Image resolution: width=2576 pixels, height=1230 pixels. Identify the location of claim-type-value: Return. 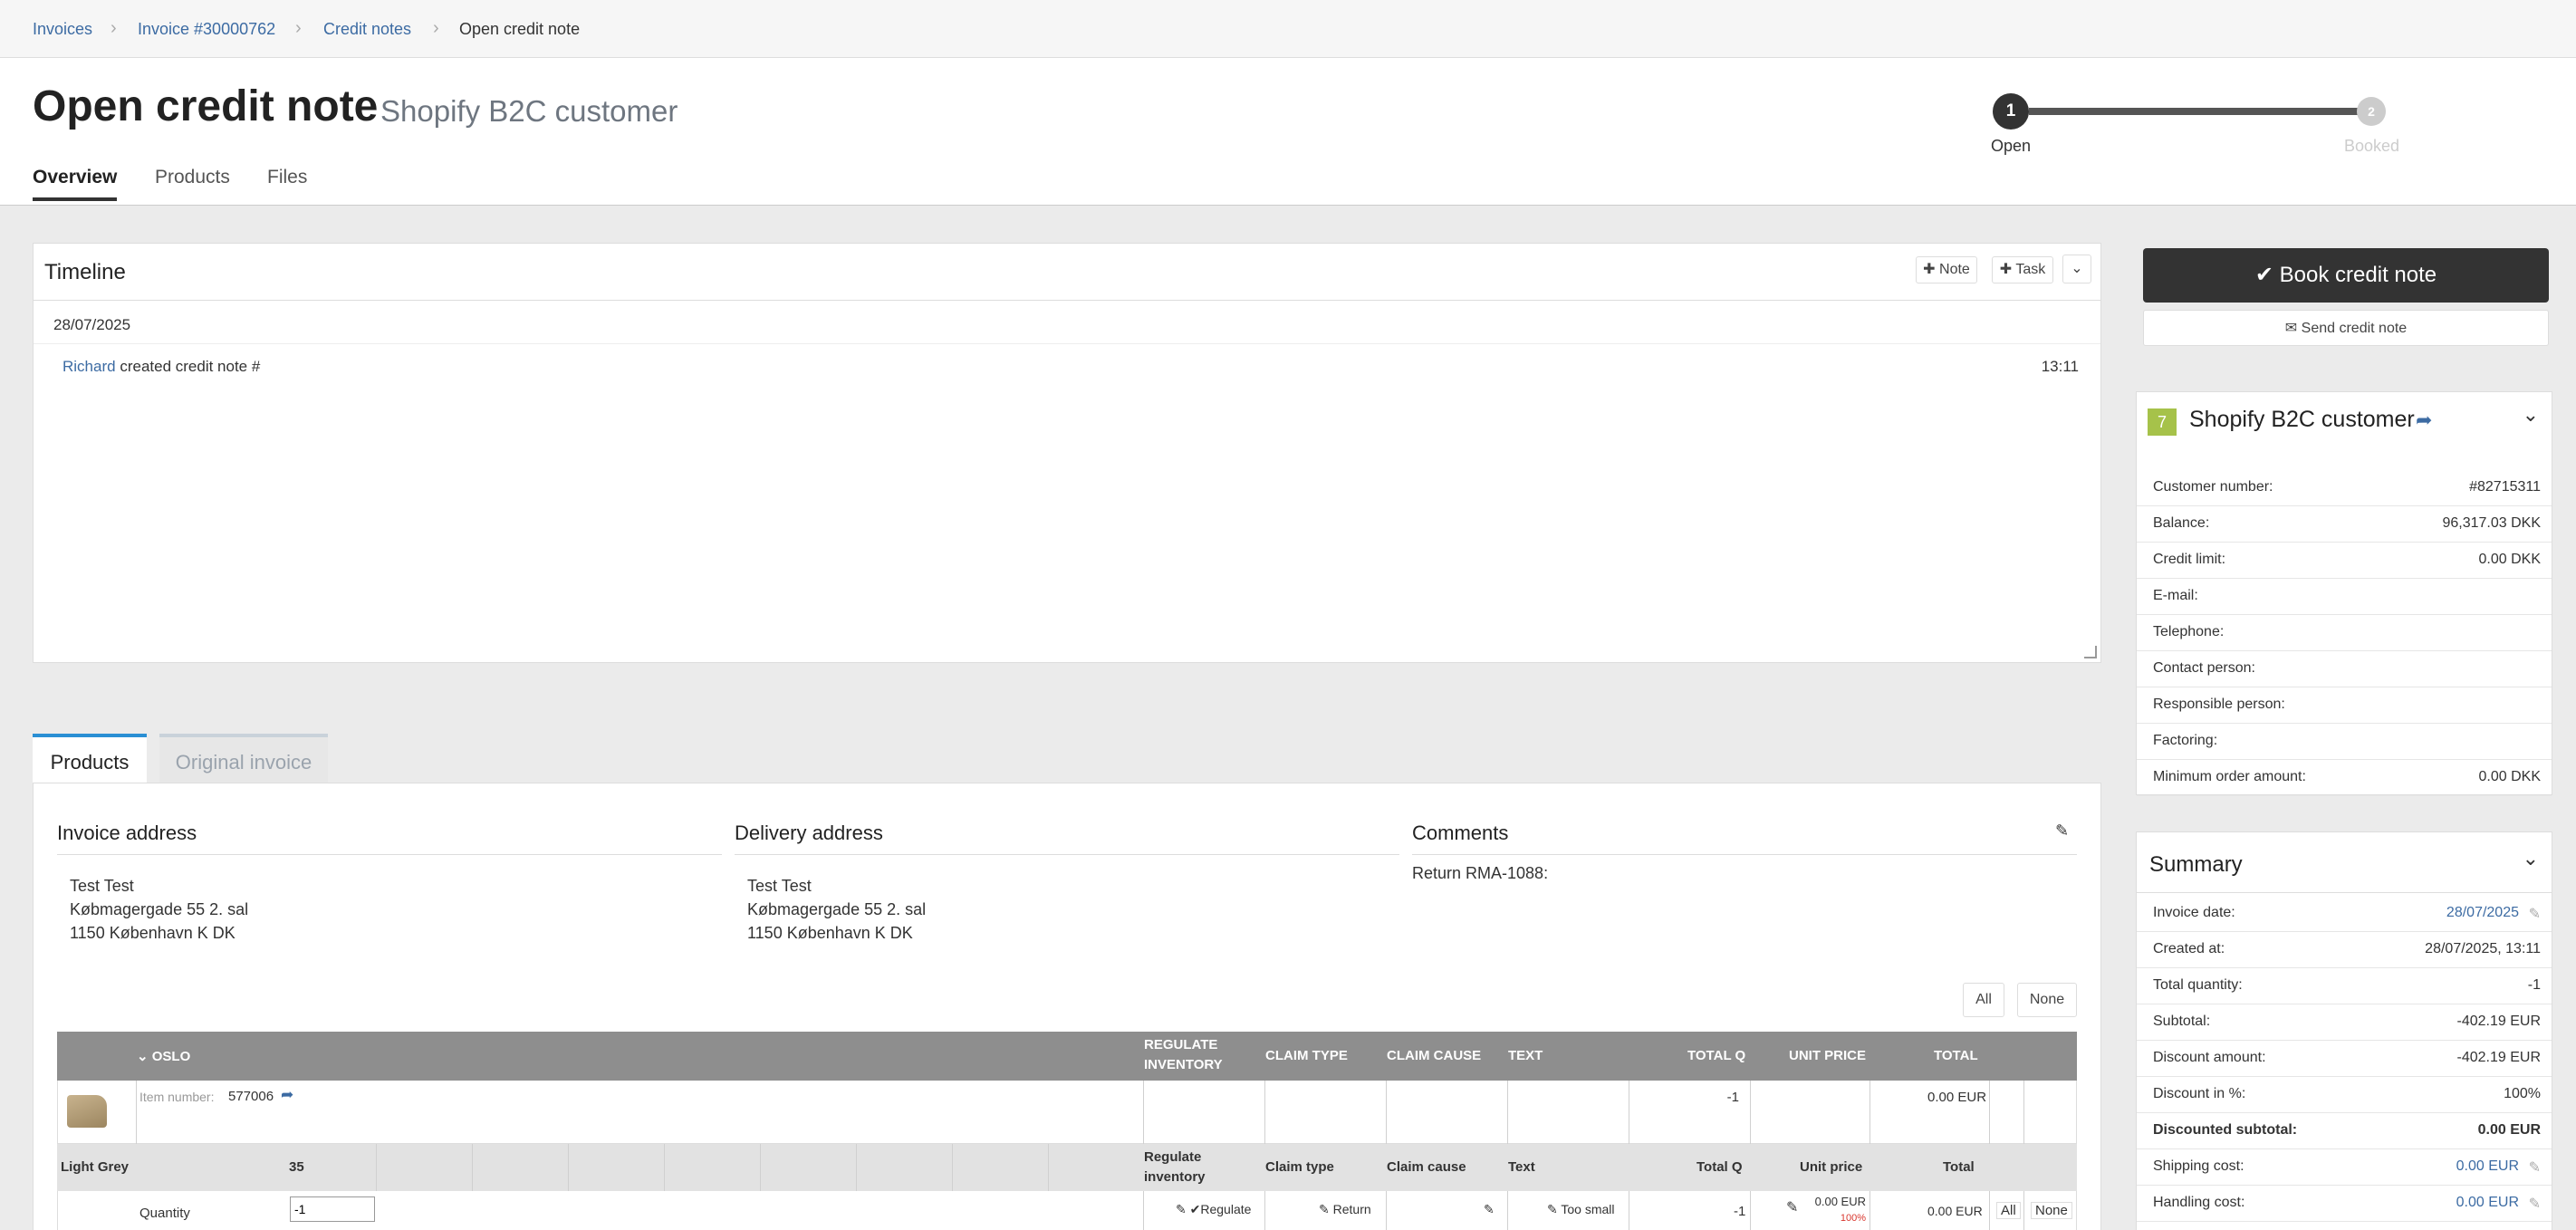
(1351, 1209).